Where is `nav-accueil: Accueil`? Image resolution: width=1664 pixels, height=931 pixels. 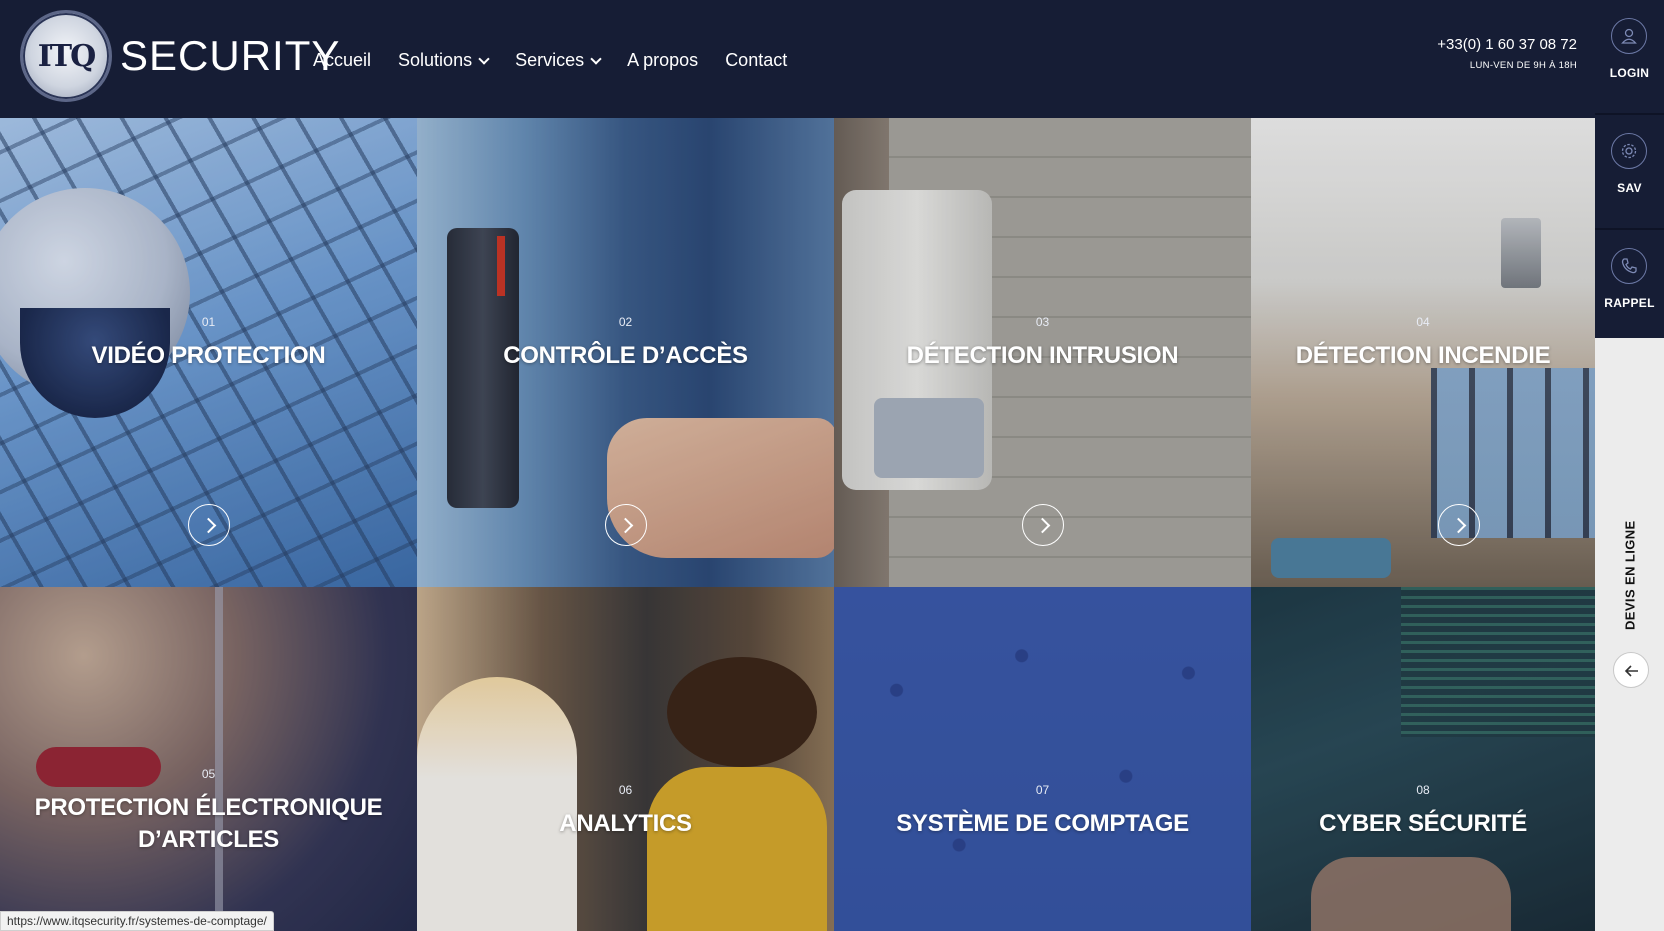 nav-accueil: Accueil is located at coordinates (342, 60).